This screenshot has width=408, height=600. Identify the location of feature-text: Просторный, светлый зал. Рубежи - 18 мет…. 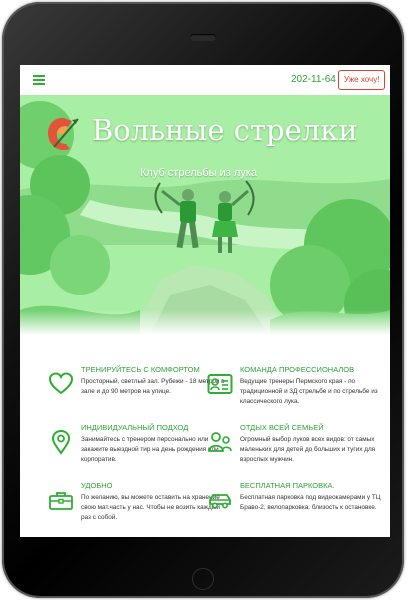
(153, 386).